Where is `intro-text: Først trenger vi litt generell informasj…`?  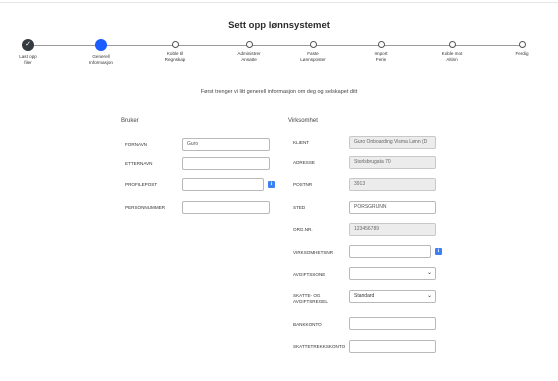 intro-text: Først trenger vi litt generell informasj… is located at coordinates (279, 92).